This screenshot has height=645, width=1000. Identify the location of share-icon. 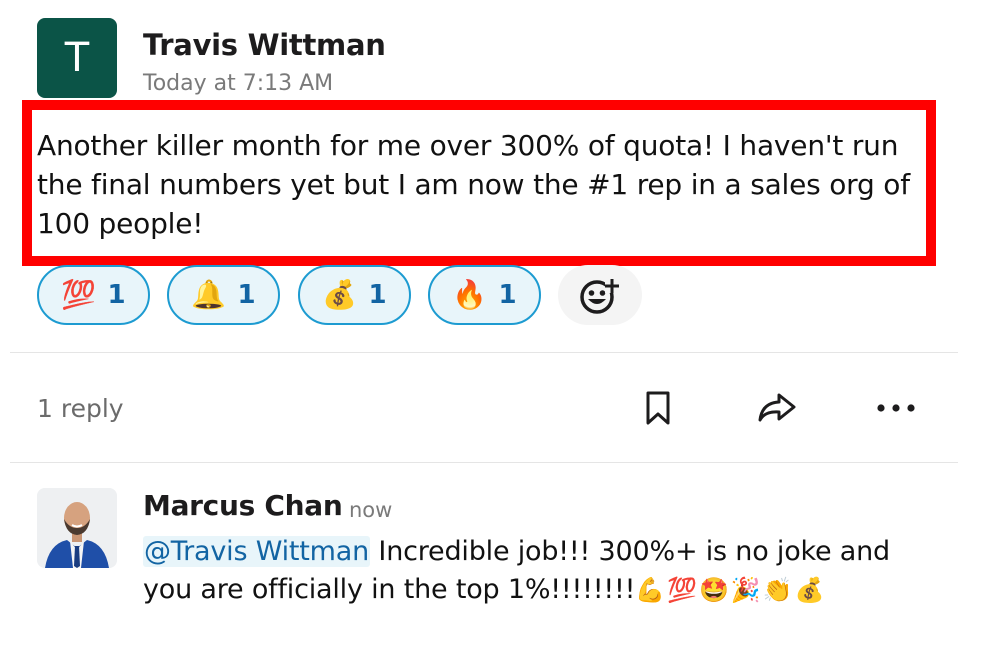
(777, 407).